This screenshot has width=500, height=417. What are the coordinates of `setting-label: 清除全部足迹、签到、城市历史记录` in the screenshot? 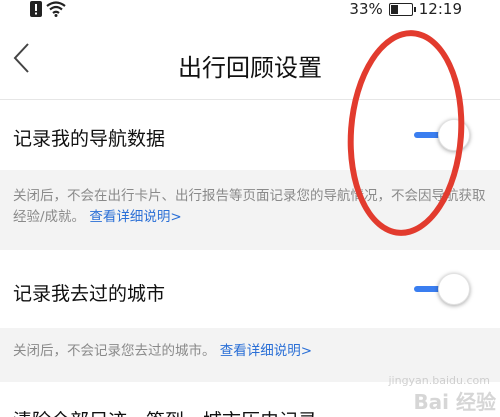 It's located at (165, 411).